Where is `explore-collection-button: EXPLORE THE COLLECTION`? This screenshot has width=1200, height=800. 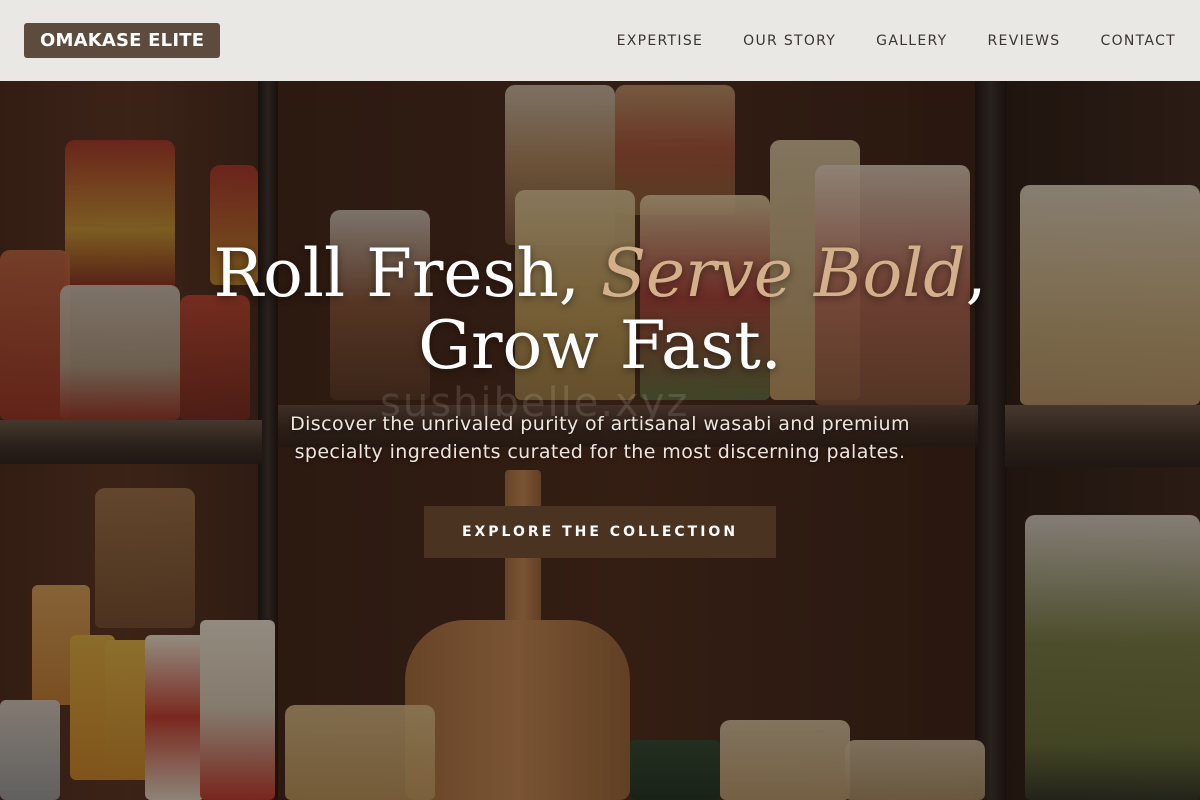
explore-collection-button: EXPLORE THE COLLECTION is located at coordinates (600, 532).